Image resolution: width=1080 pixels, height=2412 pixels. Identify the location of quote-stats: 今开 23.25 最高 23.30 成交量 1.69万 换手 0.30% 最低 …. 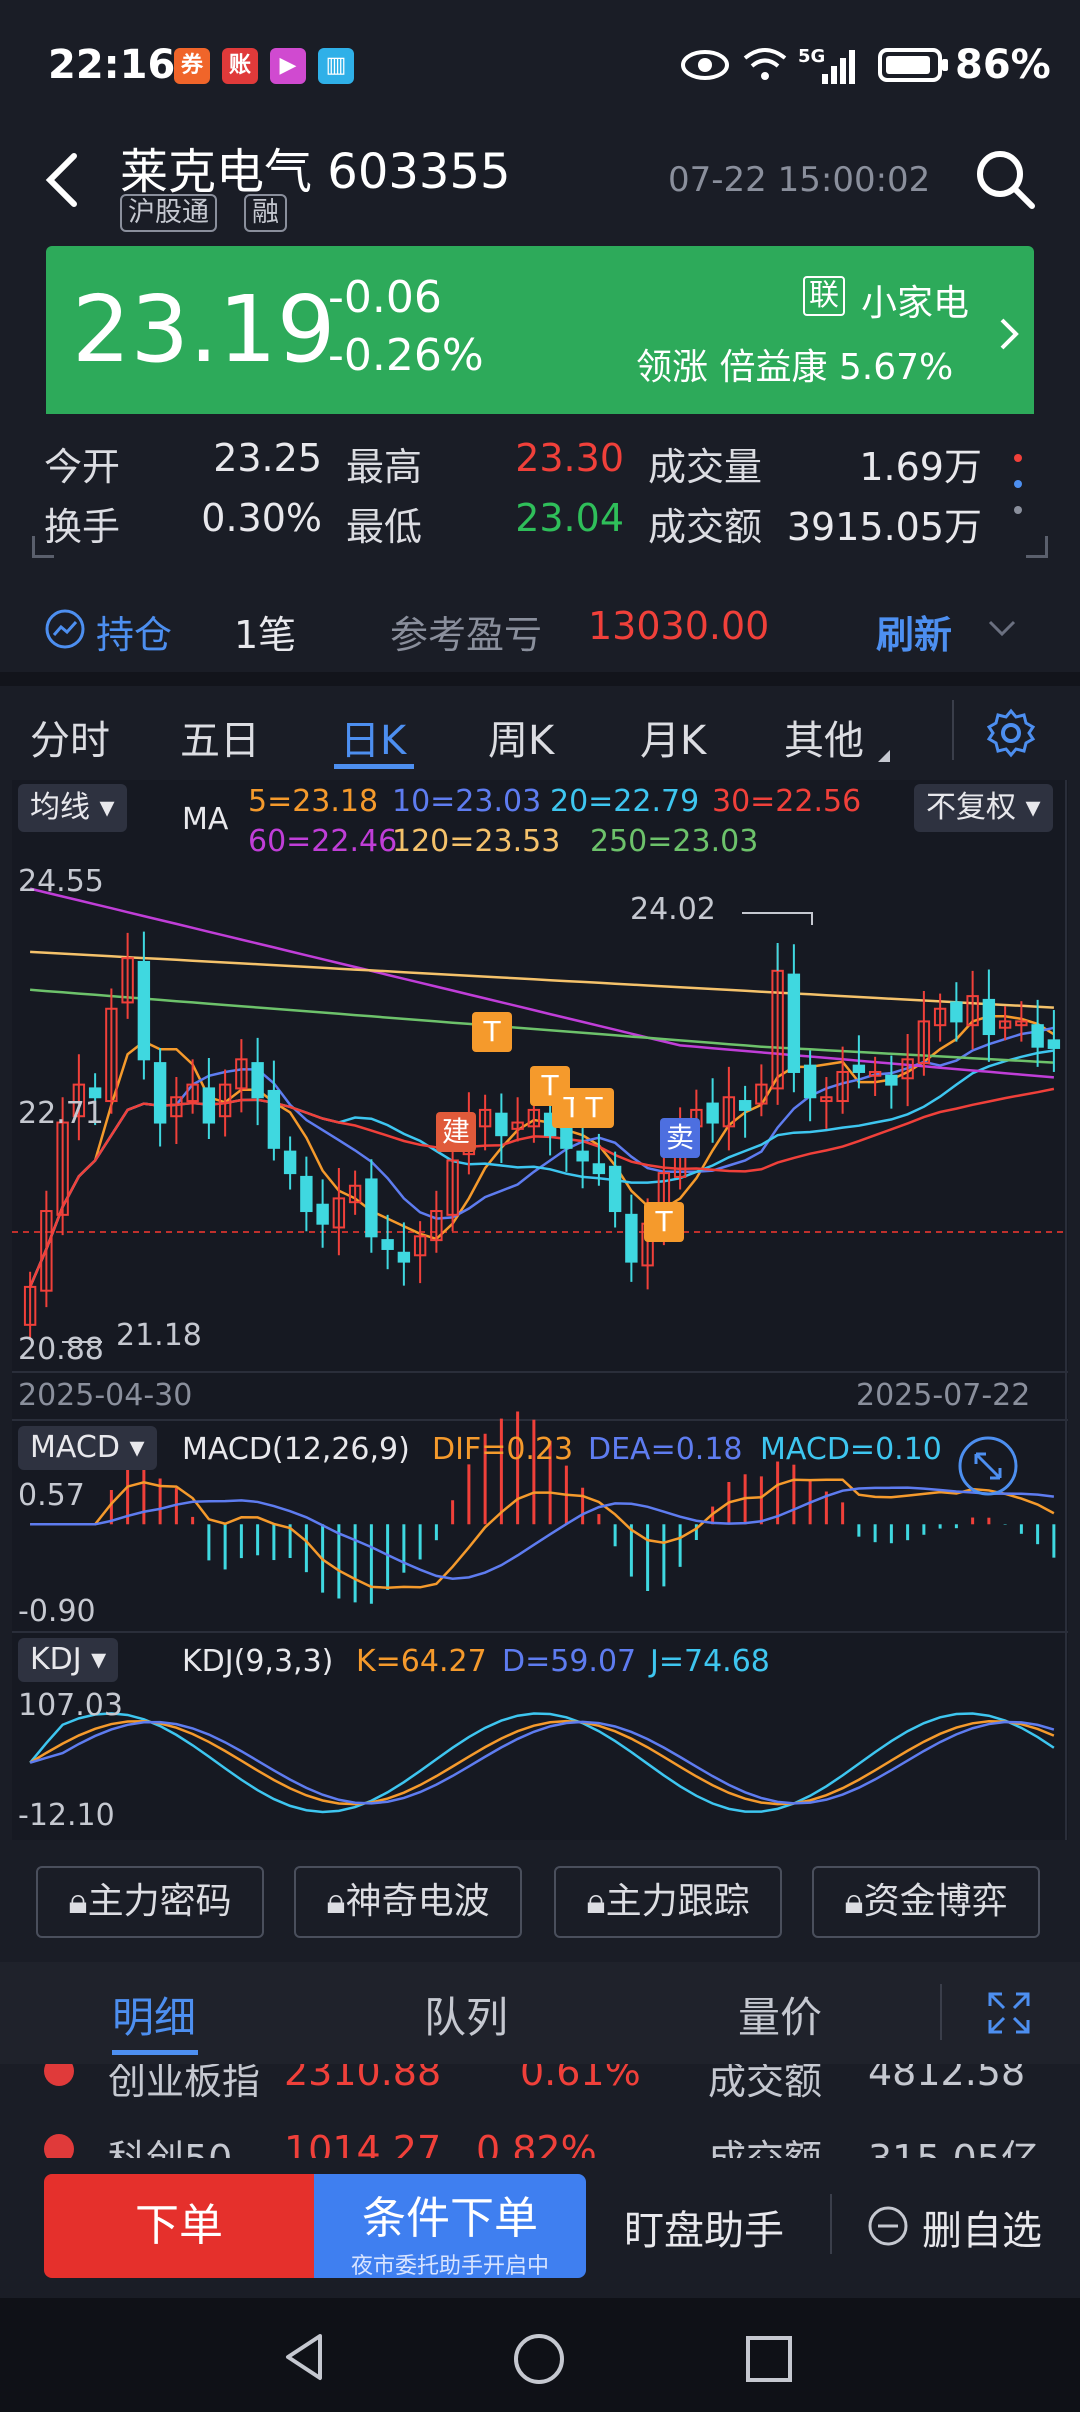
(540, 496).